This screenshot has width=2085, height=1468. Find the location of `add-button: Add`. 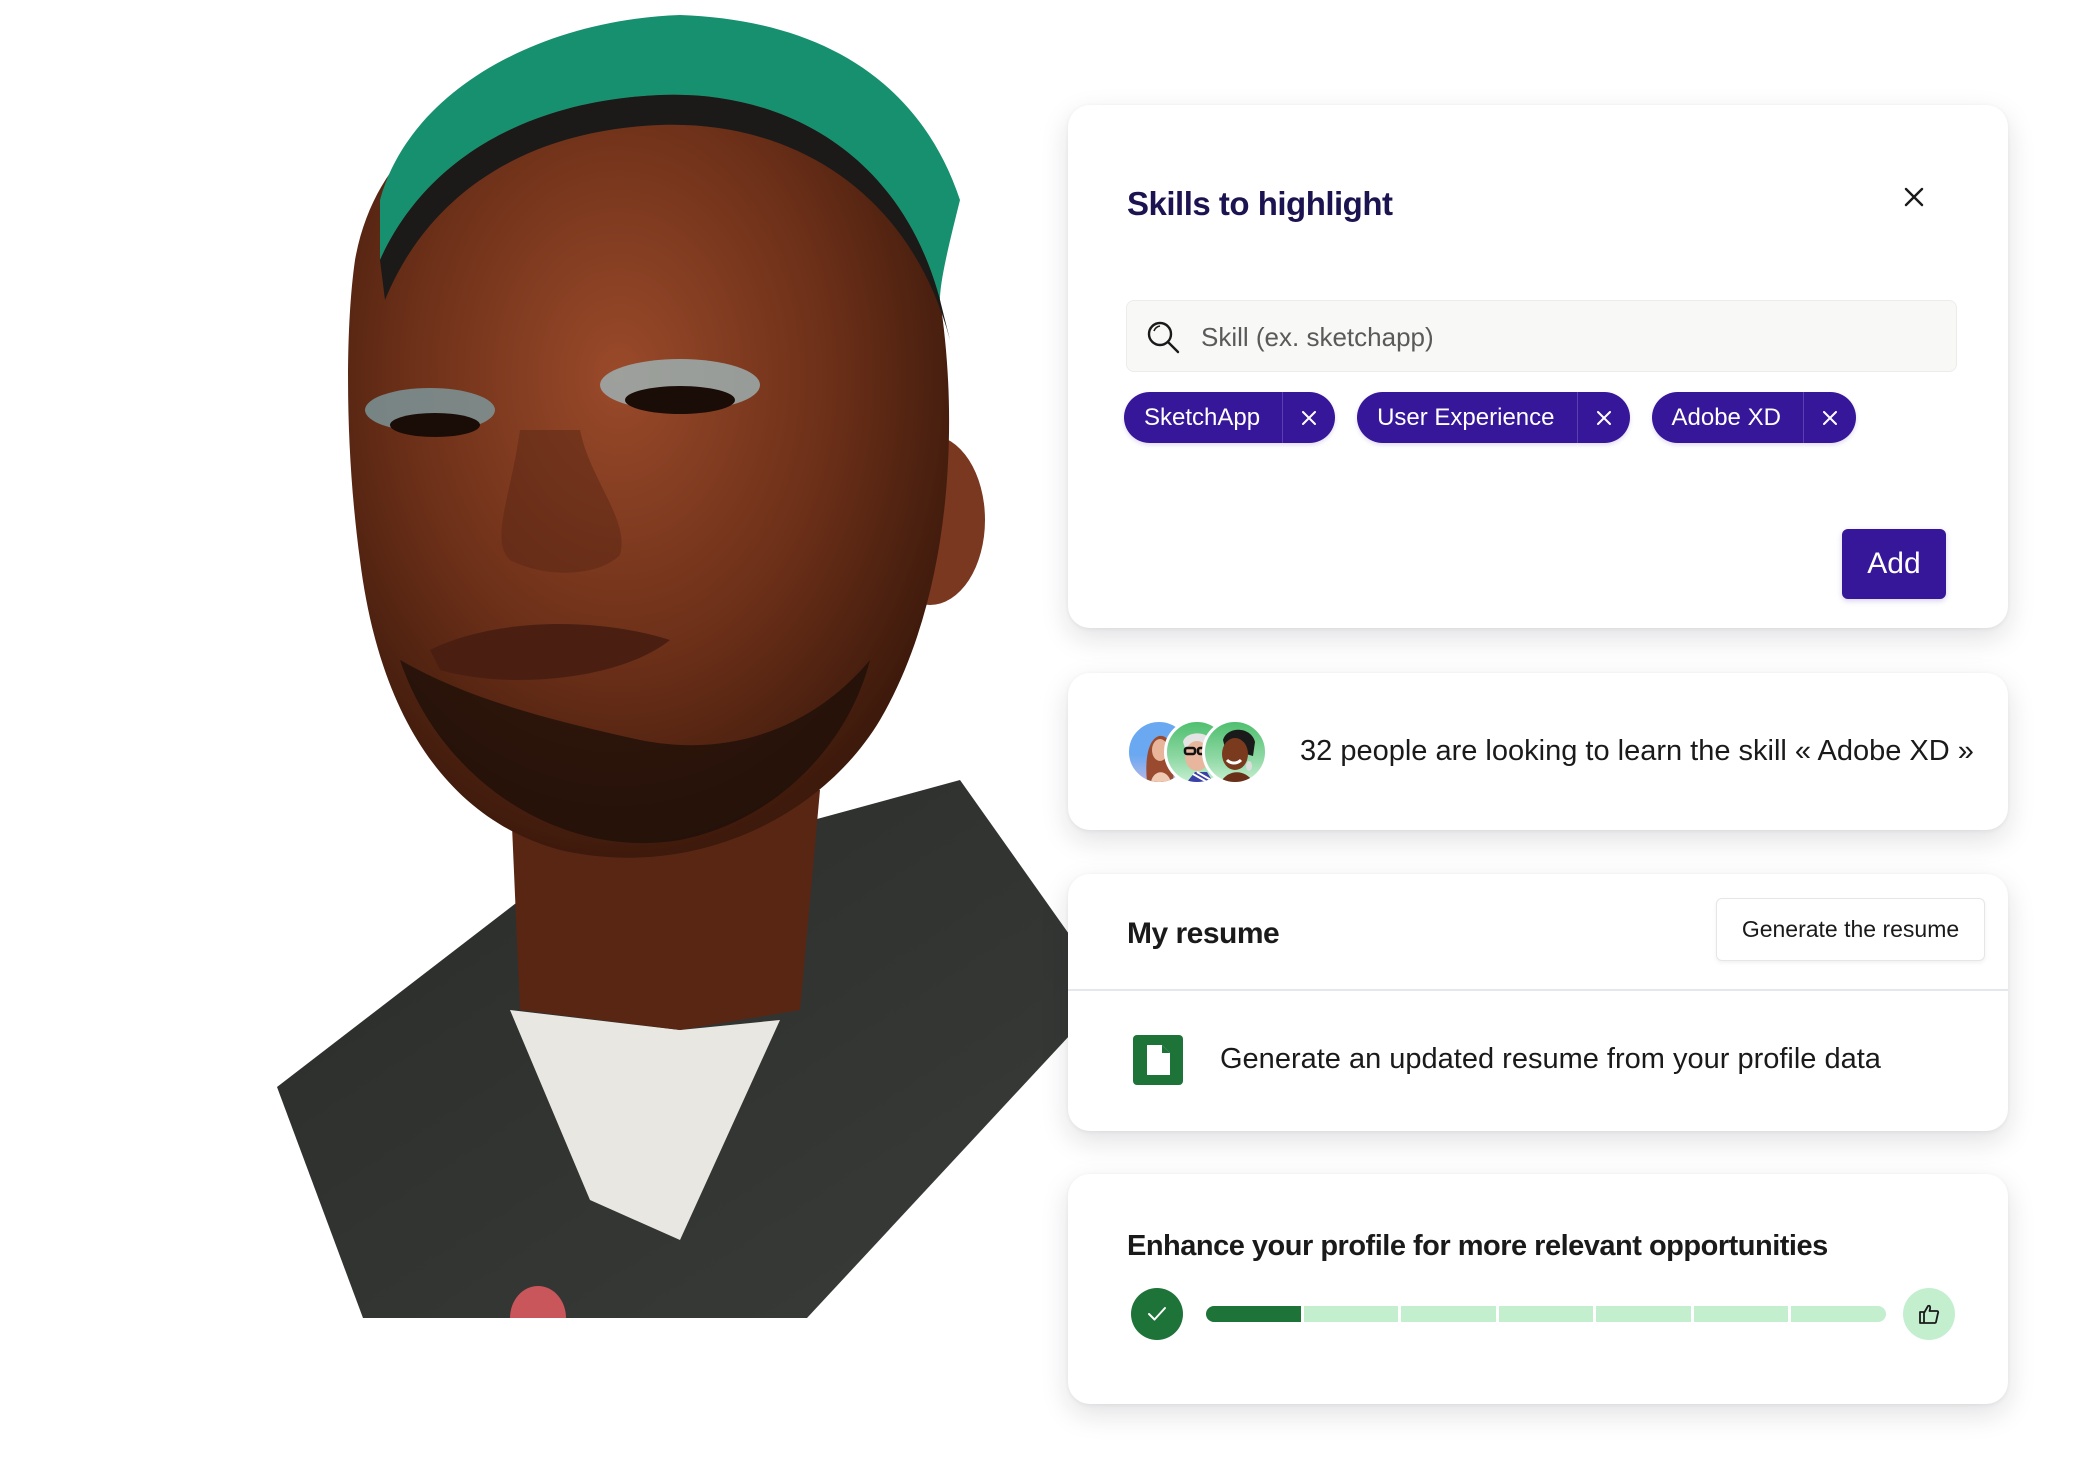

add-button: Add is located at coordinates (1894, 564).